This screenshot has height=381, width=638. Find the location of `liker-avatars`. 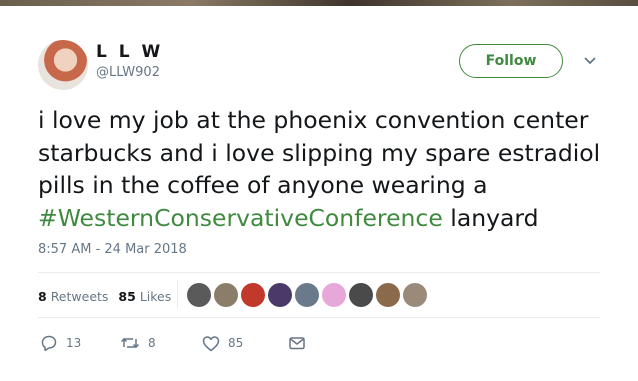

liker-avatars is located at coordinates (307, 295).